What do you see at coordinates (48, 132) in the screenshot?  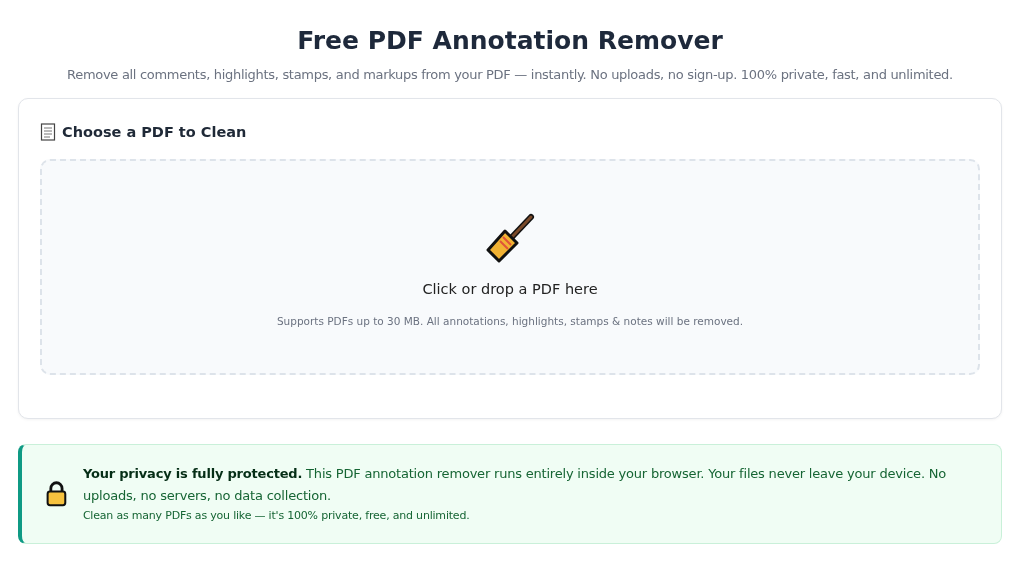 I see `document-icon` at bounding box center [48, 132].